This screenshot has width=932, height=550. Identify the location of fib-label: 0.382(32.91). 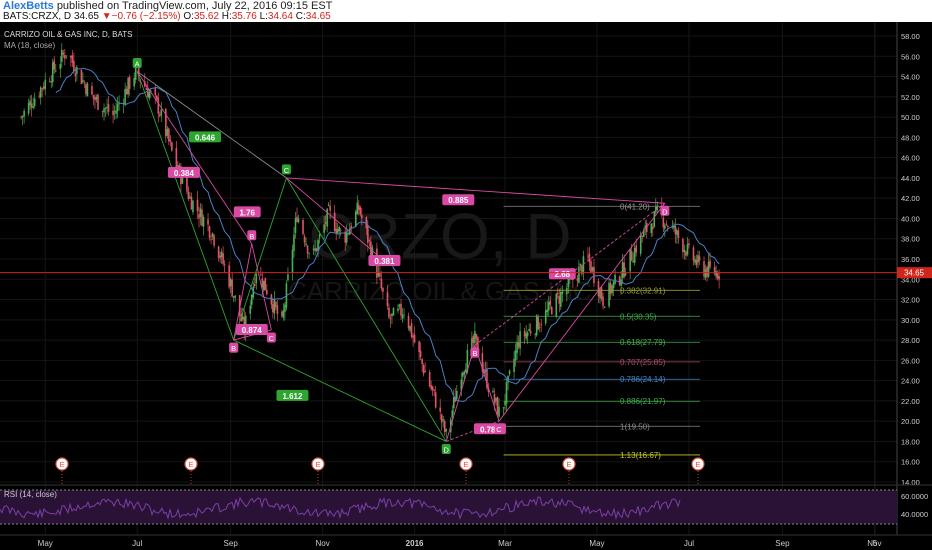
(643, 290).